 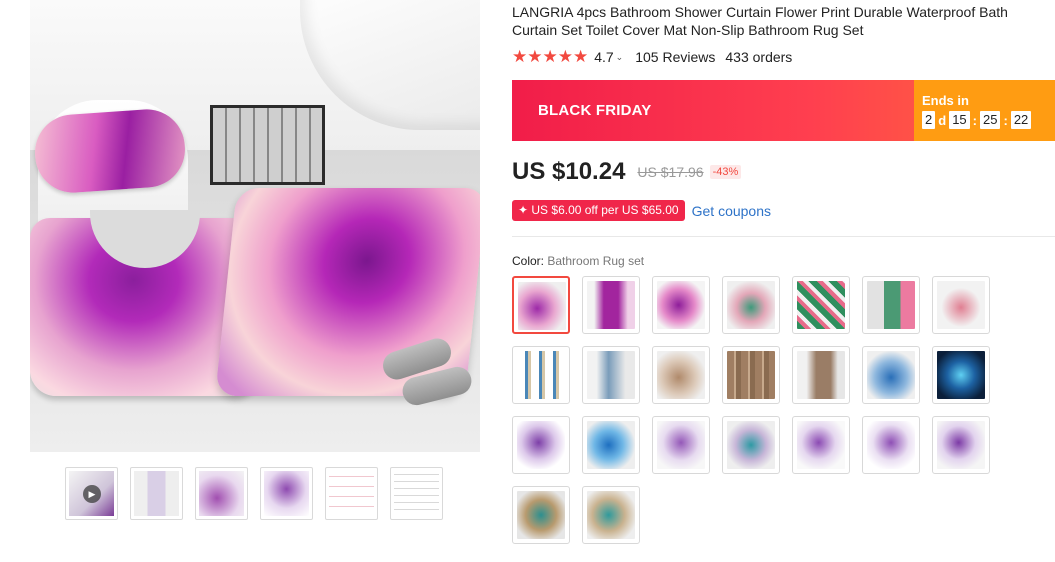 I want to click on image-toilet-lid-cover, so click(x=110, y=151).